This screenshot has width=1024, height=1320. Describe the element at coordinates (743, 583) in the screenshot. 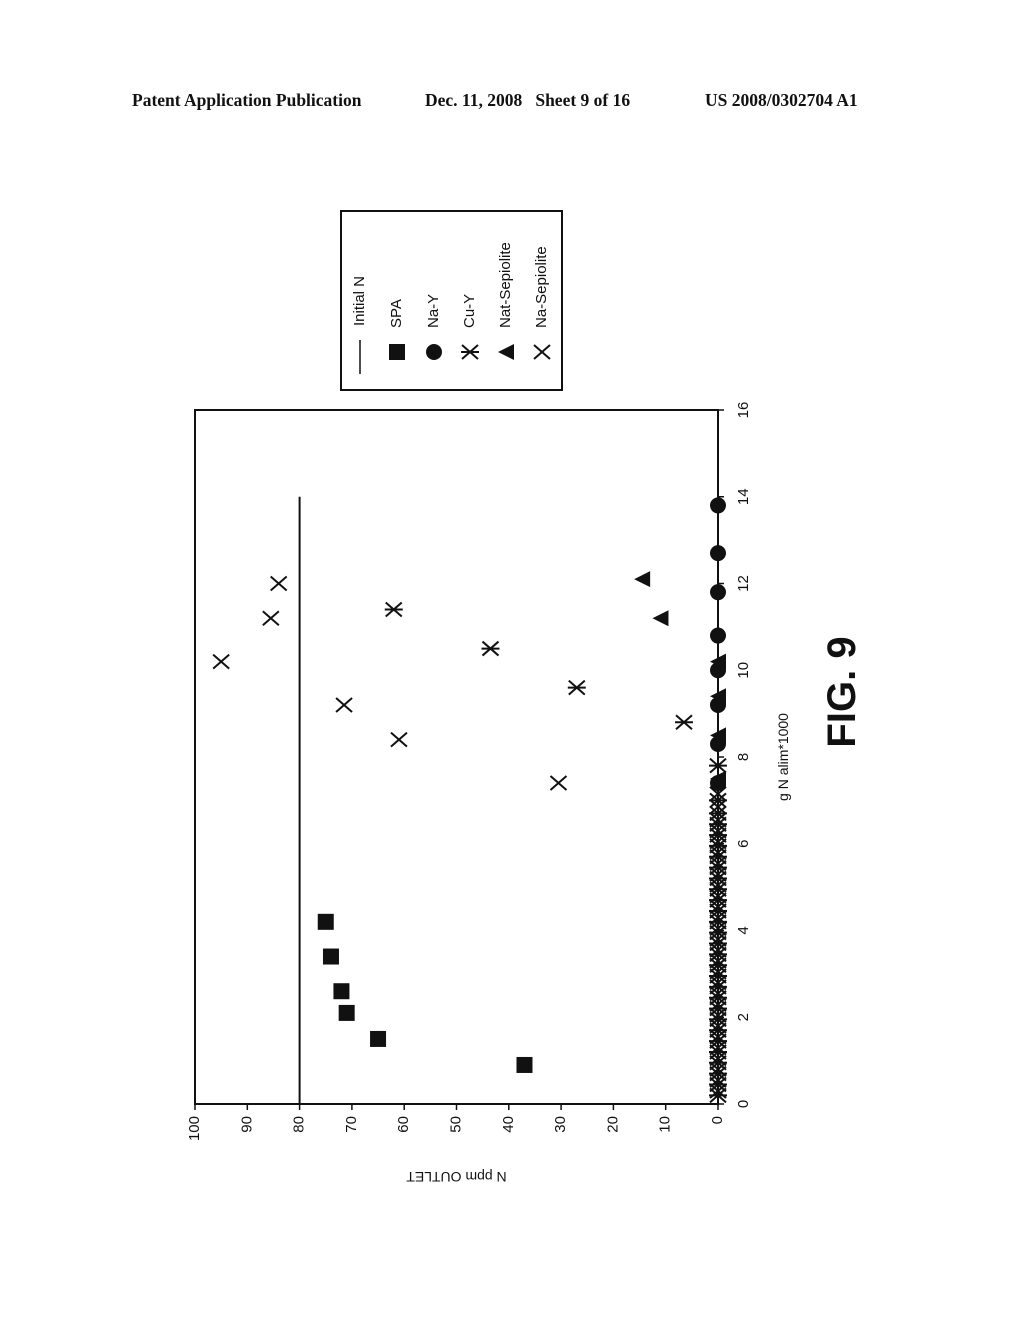

I see `x-tick-label: 12` at that location.